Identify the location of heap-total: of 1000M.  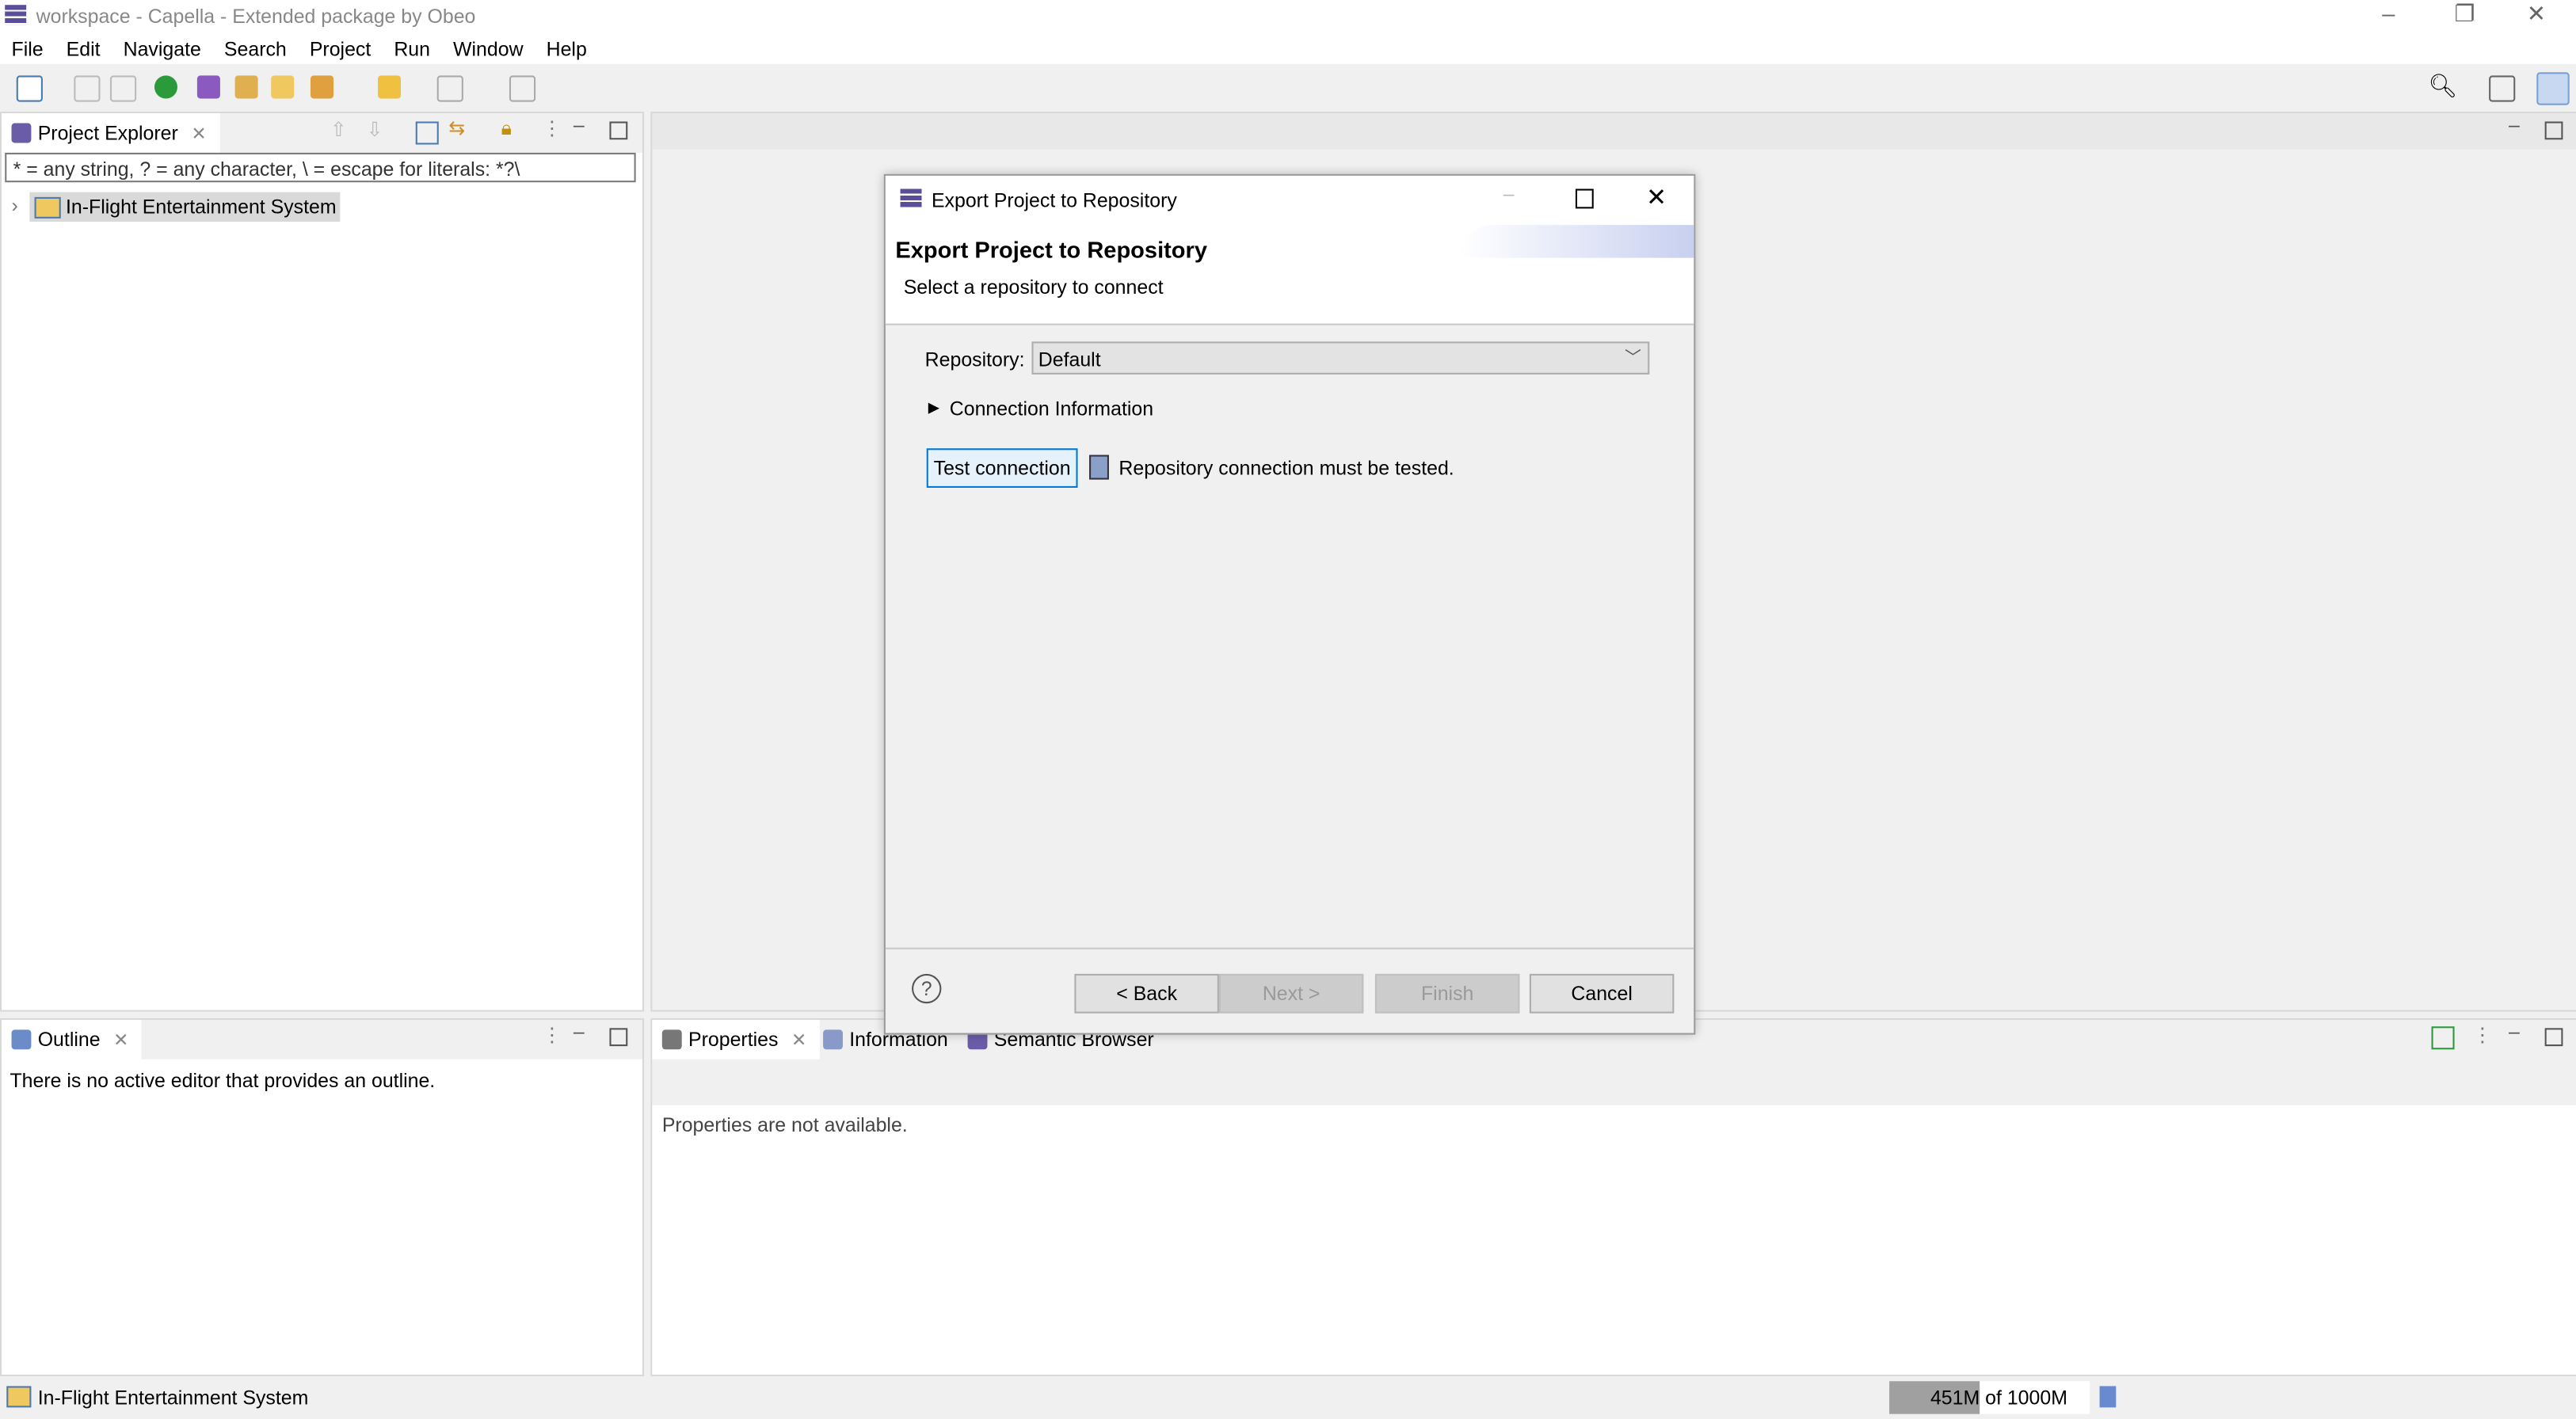
(2026, 1397).